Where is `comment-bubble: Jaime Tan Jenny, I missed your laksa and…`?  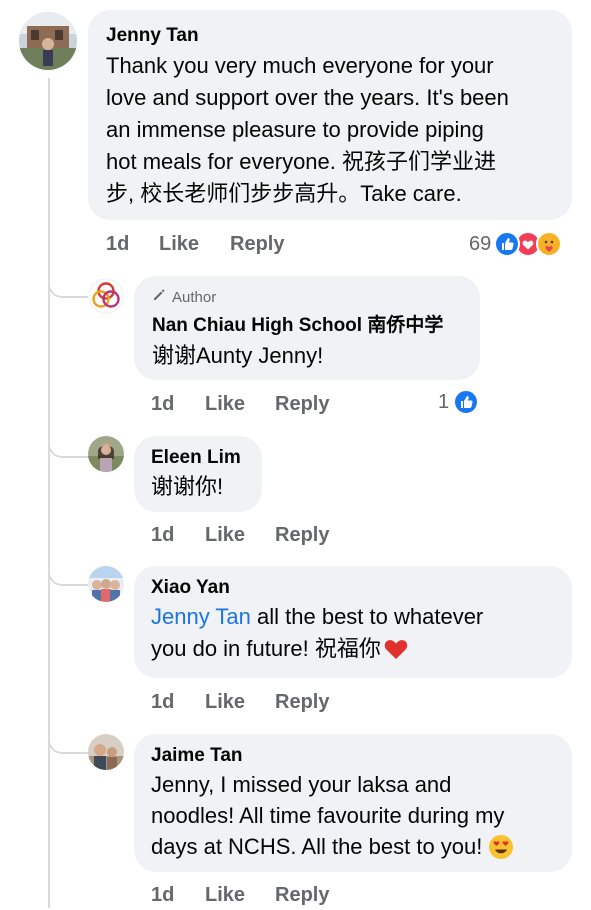 comment-bubble: Jaime Tan Jenny, I missed your laksa and… is located at coordinates (353, 803).